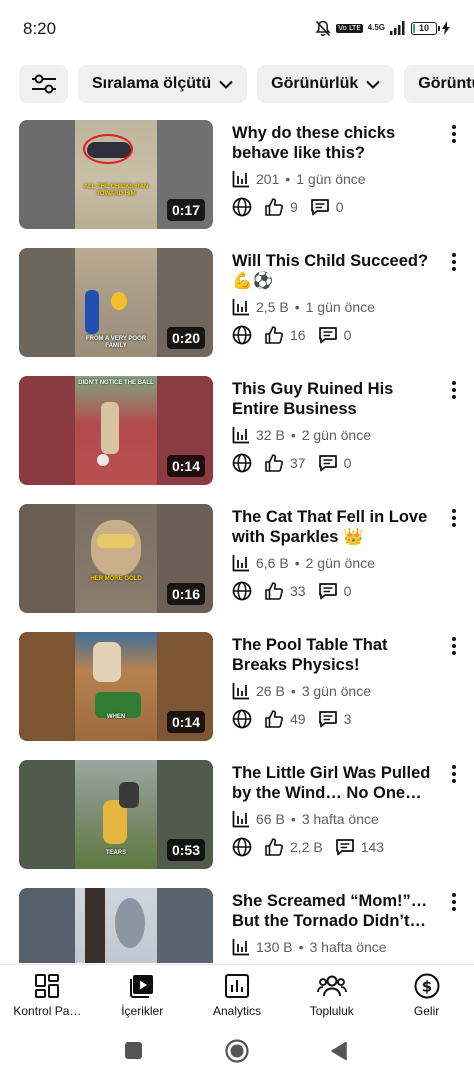 The image size is (474, 1080). I want to click on nav-content-label: İçerikler, so click(142, 1011).